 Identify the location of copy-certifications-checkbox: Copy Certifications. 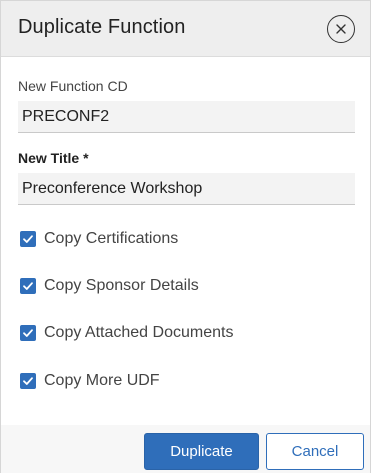
(99, 239).